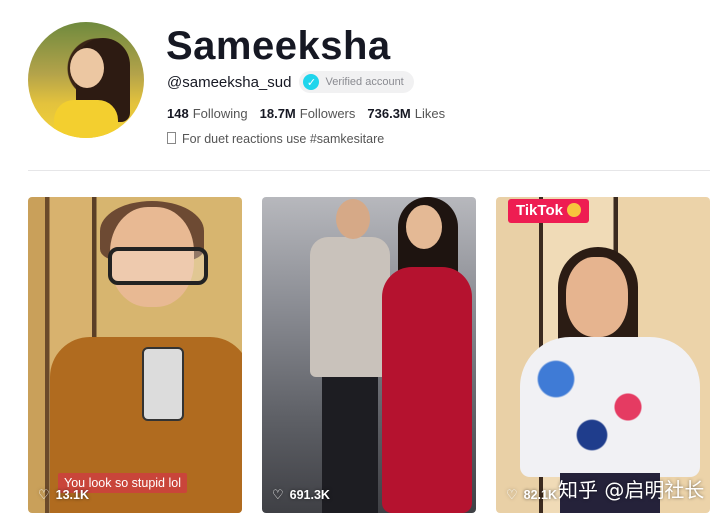  What do you see at coordinates (158, 266) in the screenshot?
I see `scene-glasses` at bounding box center [158, 266].